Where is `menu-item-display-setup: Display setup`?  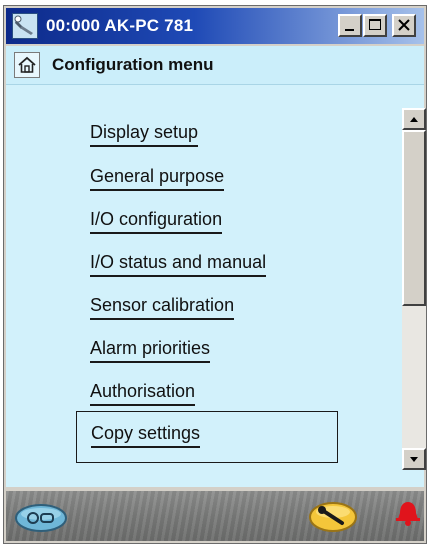 menu-item-display-setup: Display setup is located at coordinates (144, 132).